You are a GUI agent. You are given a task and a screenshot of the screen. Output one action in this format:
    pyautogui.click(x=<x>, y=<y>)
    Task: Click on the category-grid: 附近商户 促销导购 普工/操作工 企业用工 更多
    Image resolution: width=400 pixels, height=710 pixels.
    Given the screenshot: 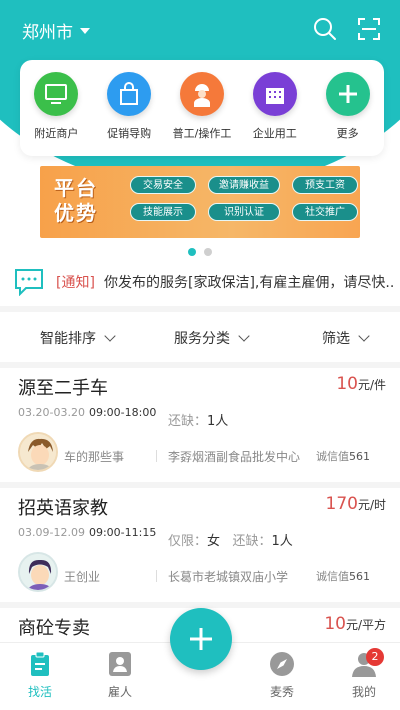 What is the action you would take?
    pyautogui.click(x=202, y=108)
    